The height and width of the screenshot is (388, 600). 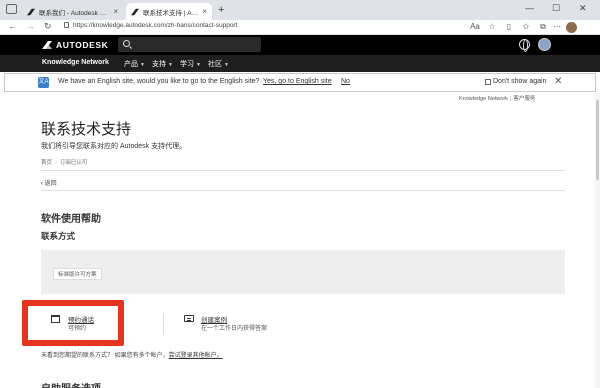 What do you see at coordinates (114, 146) in the screenshot?
I see `page-subtitle: 我们将引导您联系对应的 Autodesk 支持代理。` at bounding box center [114, 146].